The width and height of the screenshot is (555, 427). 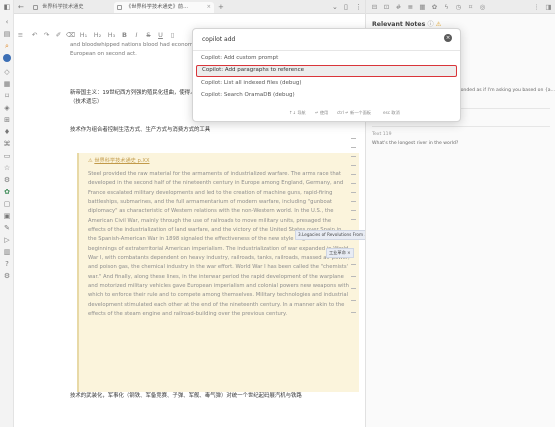 I want to click on help-icon: ?, so click(x=7, y=264).